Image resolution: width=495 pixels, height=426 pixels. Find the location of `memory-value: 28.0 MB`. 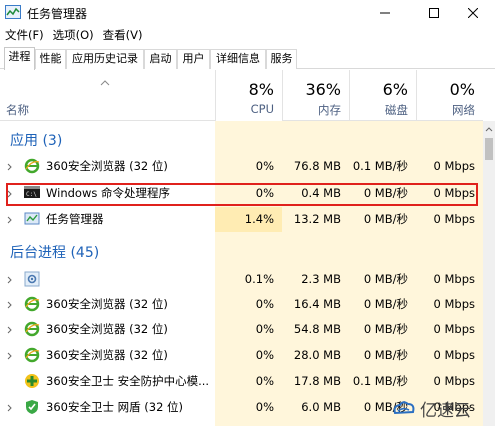

memory-value: 28.0 MB is located at coordinates (317, 355).